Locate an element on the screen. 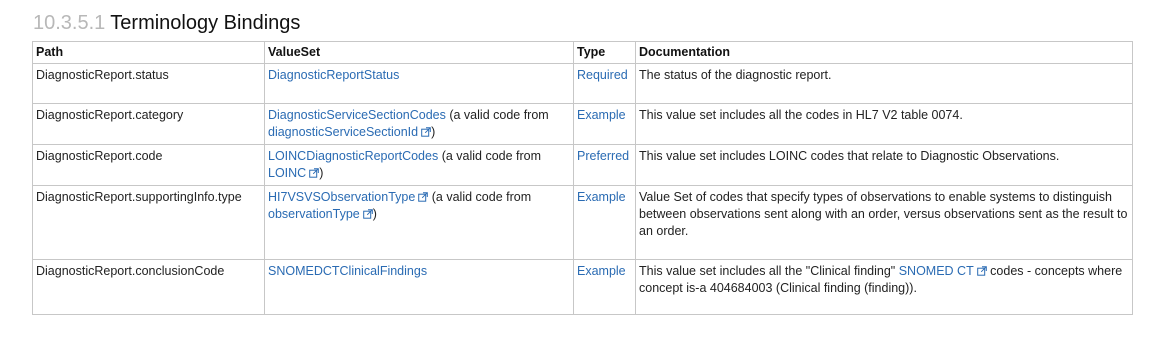  header-valueset: ValueSet is located at coordinates (419, 52).